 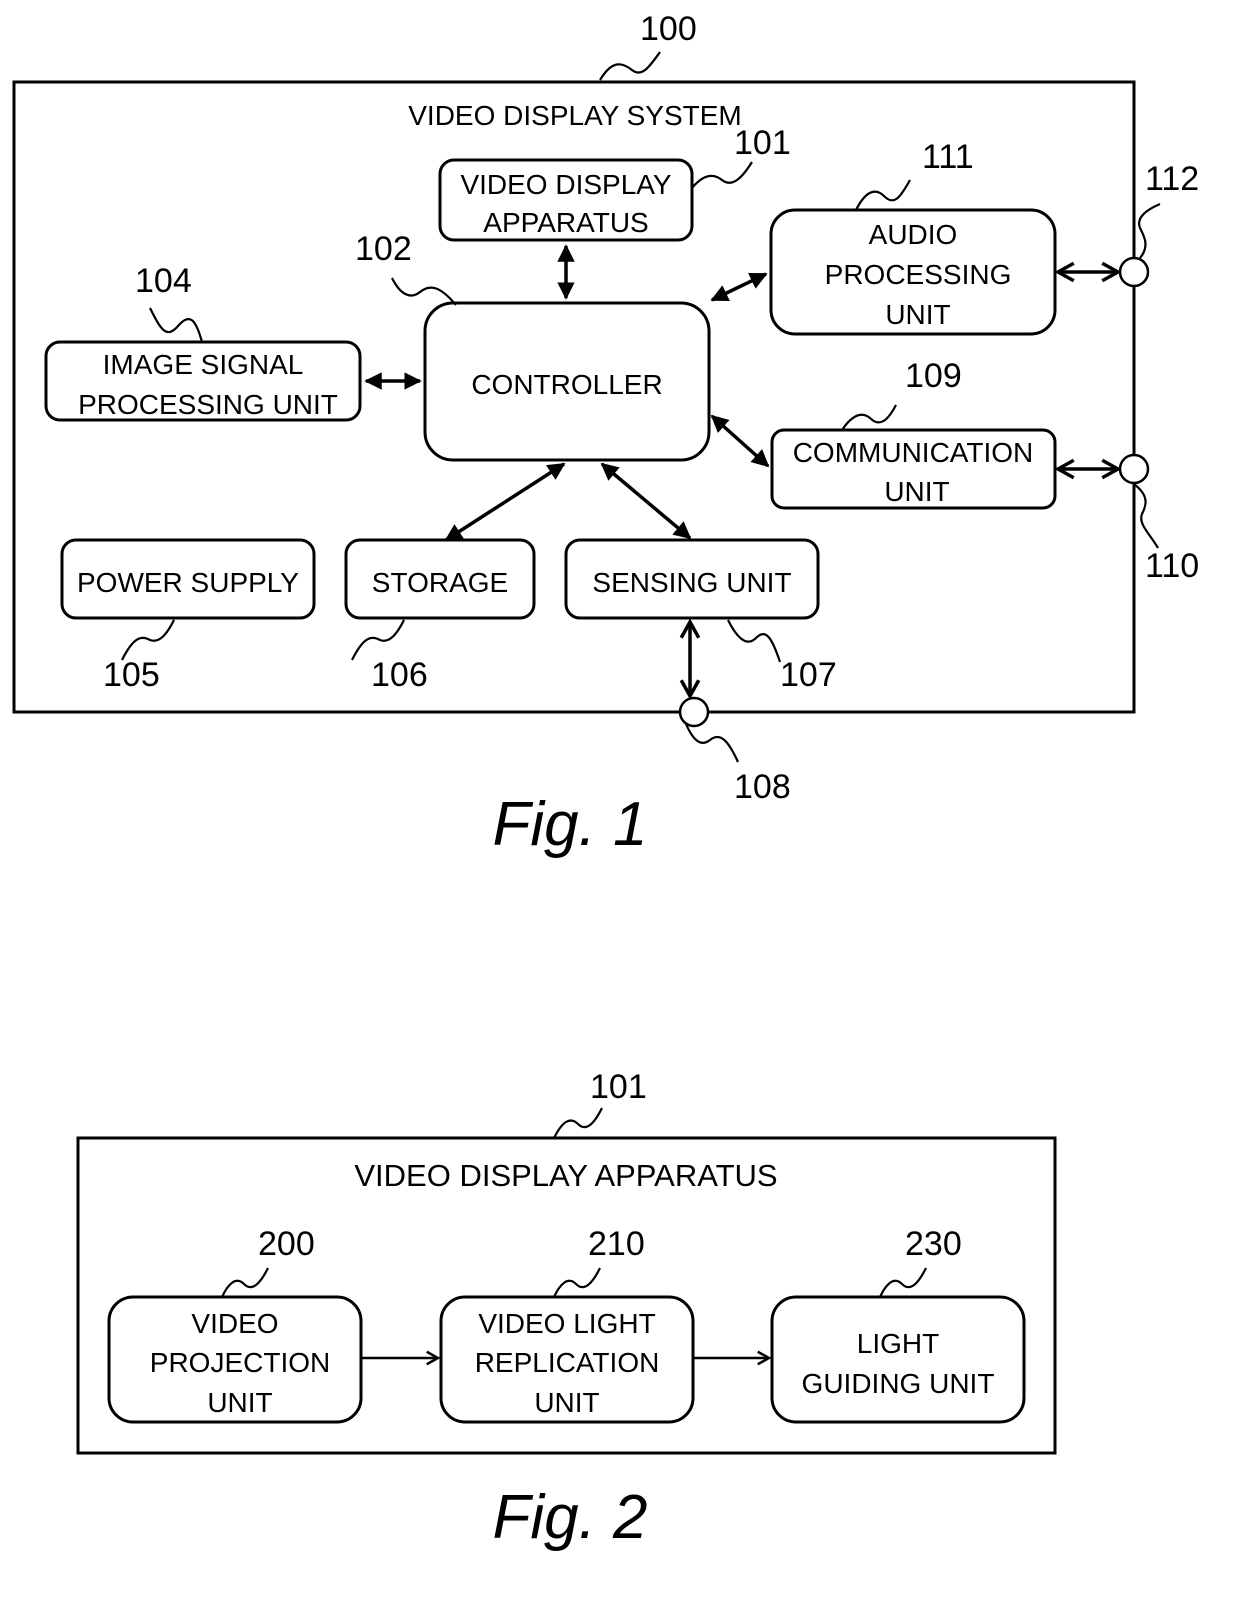 What do you see at coordinates (203, 381) in the screenshot?
I see `block-image-signal-processing-unit: IMAGE SIGNAL PROCESSING UNIT` at bounding box center [203, 381].